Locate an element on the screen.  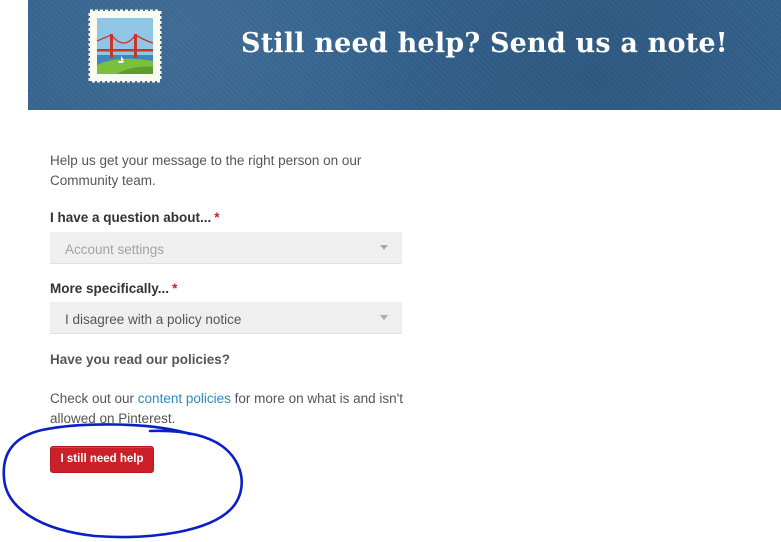
specific-topic-select: I disagree with a policy notice is located at coordinates (226, 318).